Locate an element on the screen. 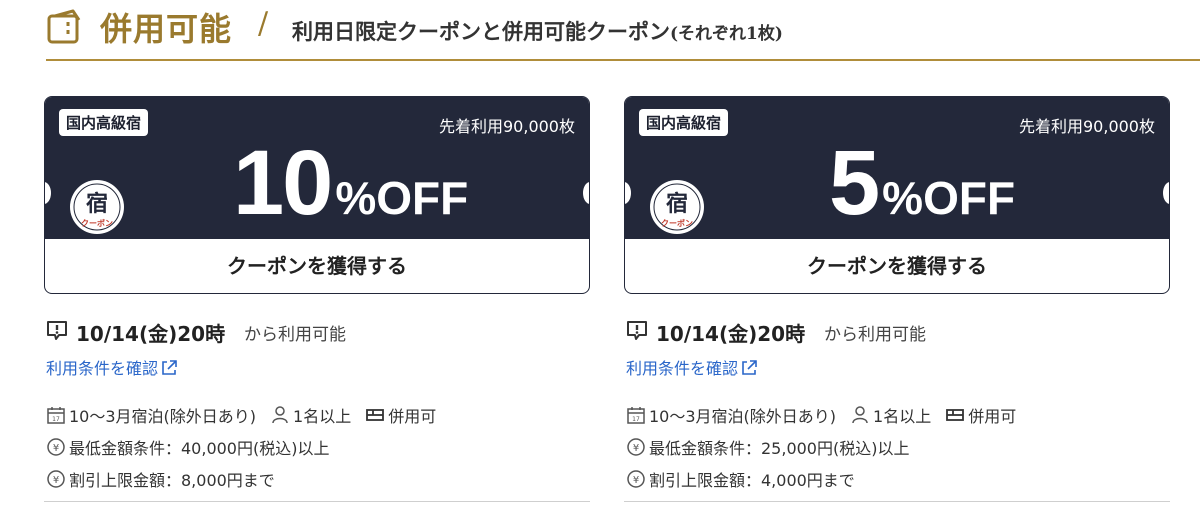 Image resolution: width=1200 pixels, height=507 pixels. discount-value: 5 is located at coordinates (854, 183).